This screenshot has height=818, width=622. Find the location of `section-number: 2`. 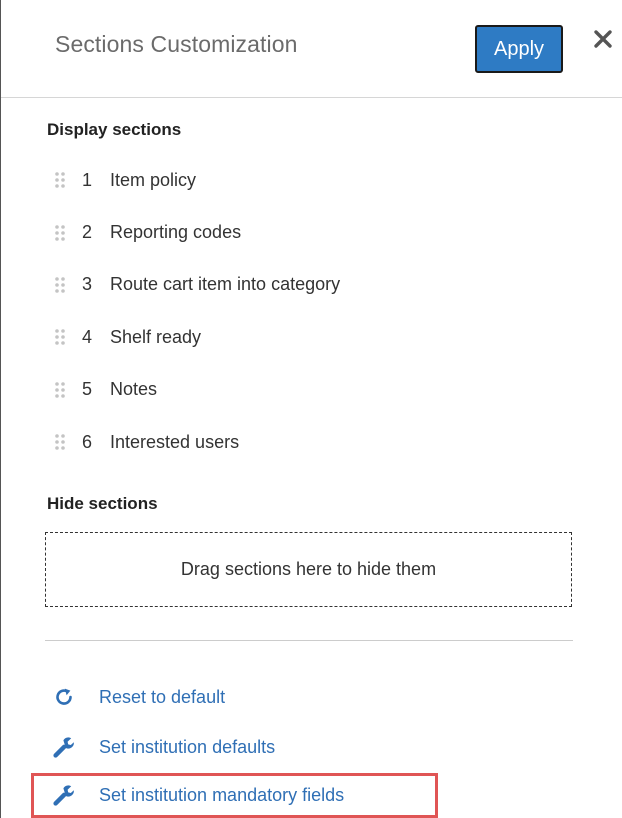

section-number: 2 is located at coordinates (87, 232).